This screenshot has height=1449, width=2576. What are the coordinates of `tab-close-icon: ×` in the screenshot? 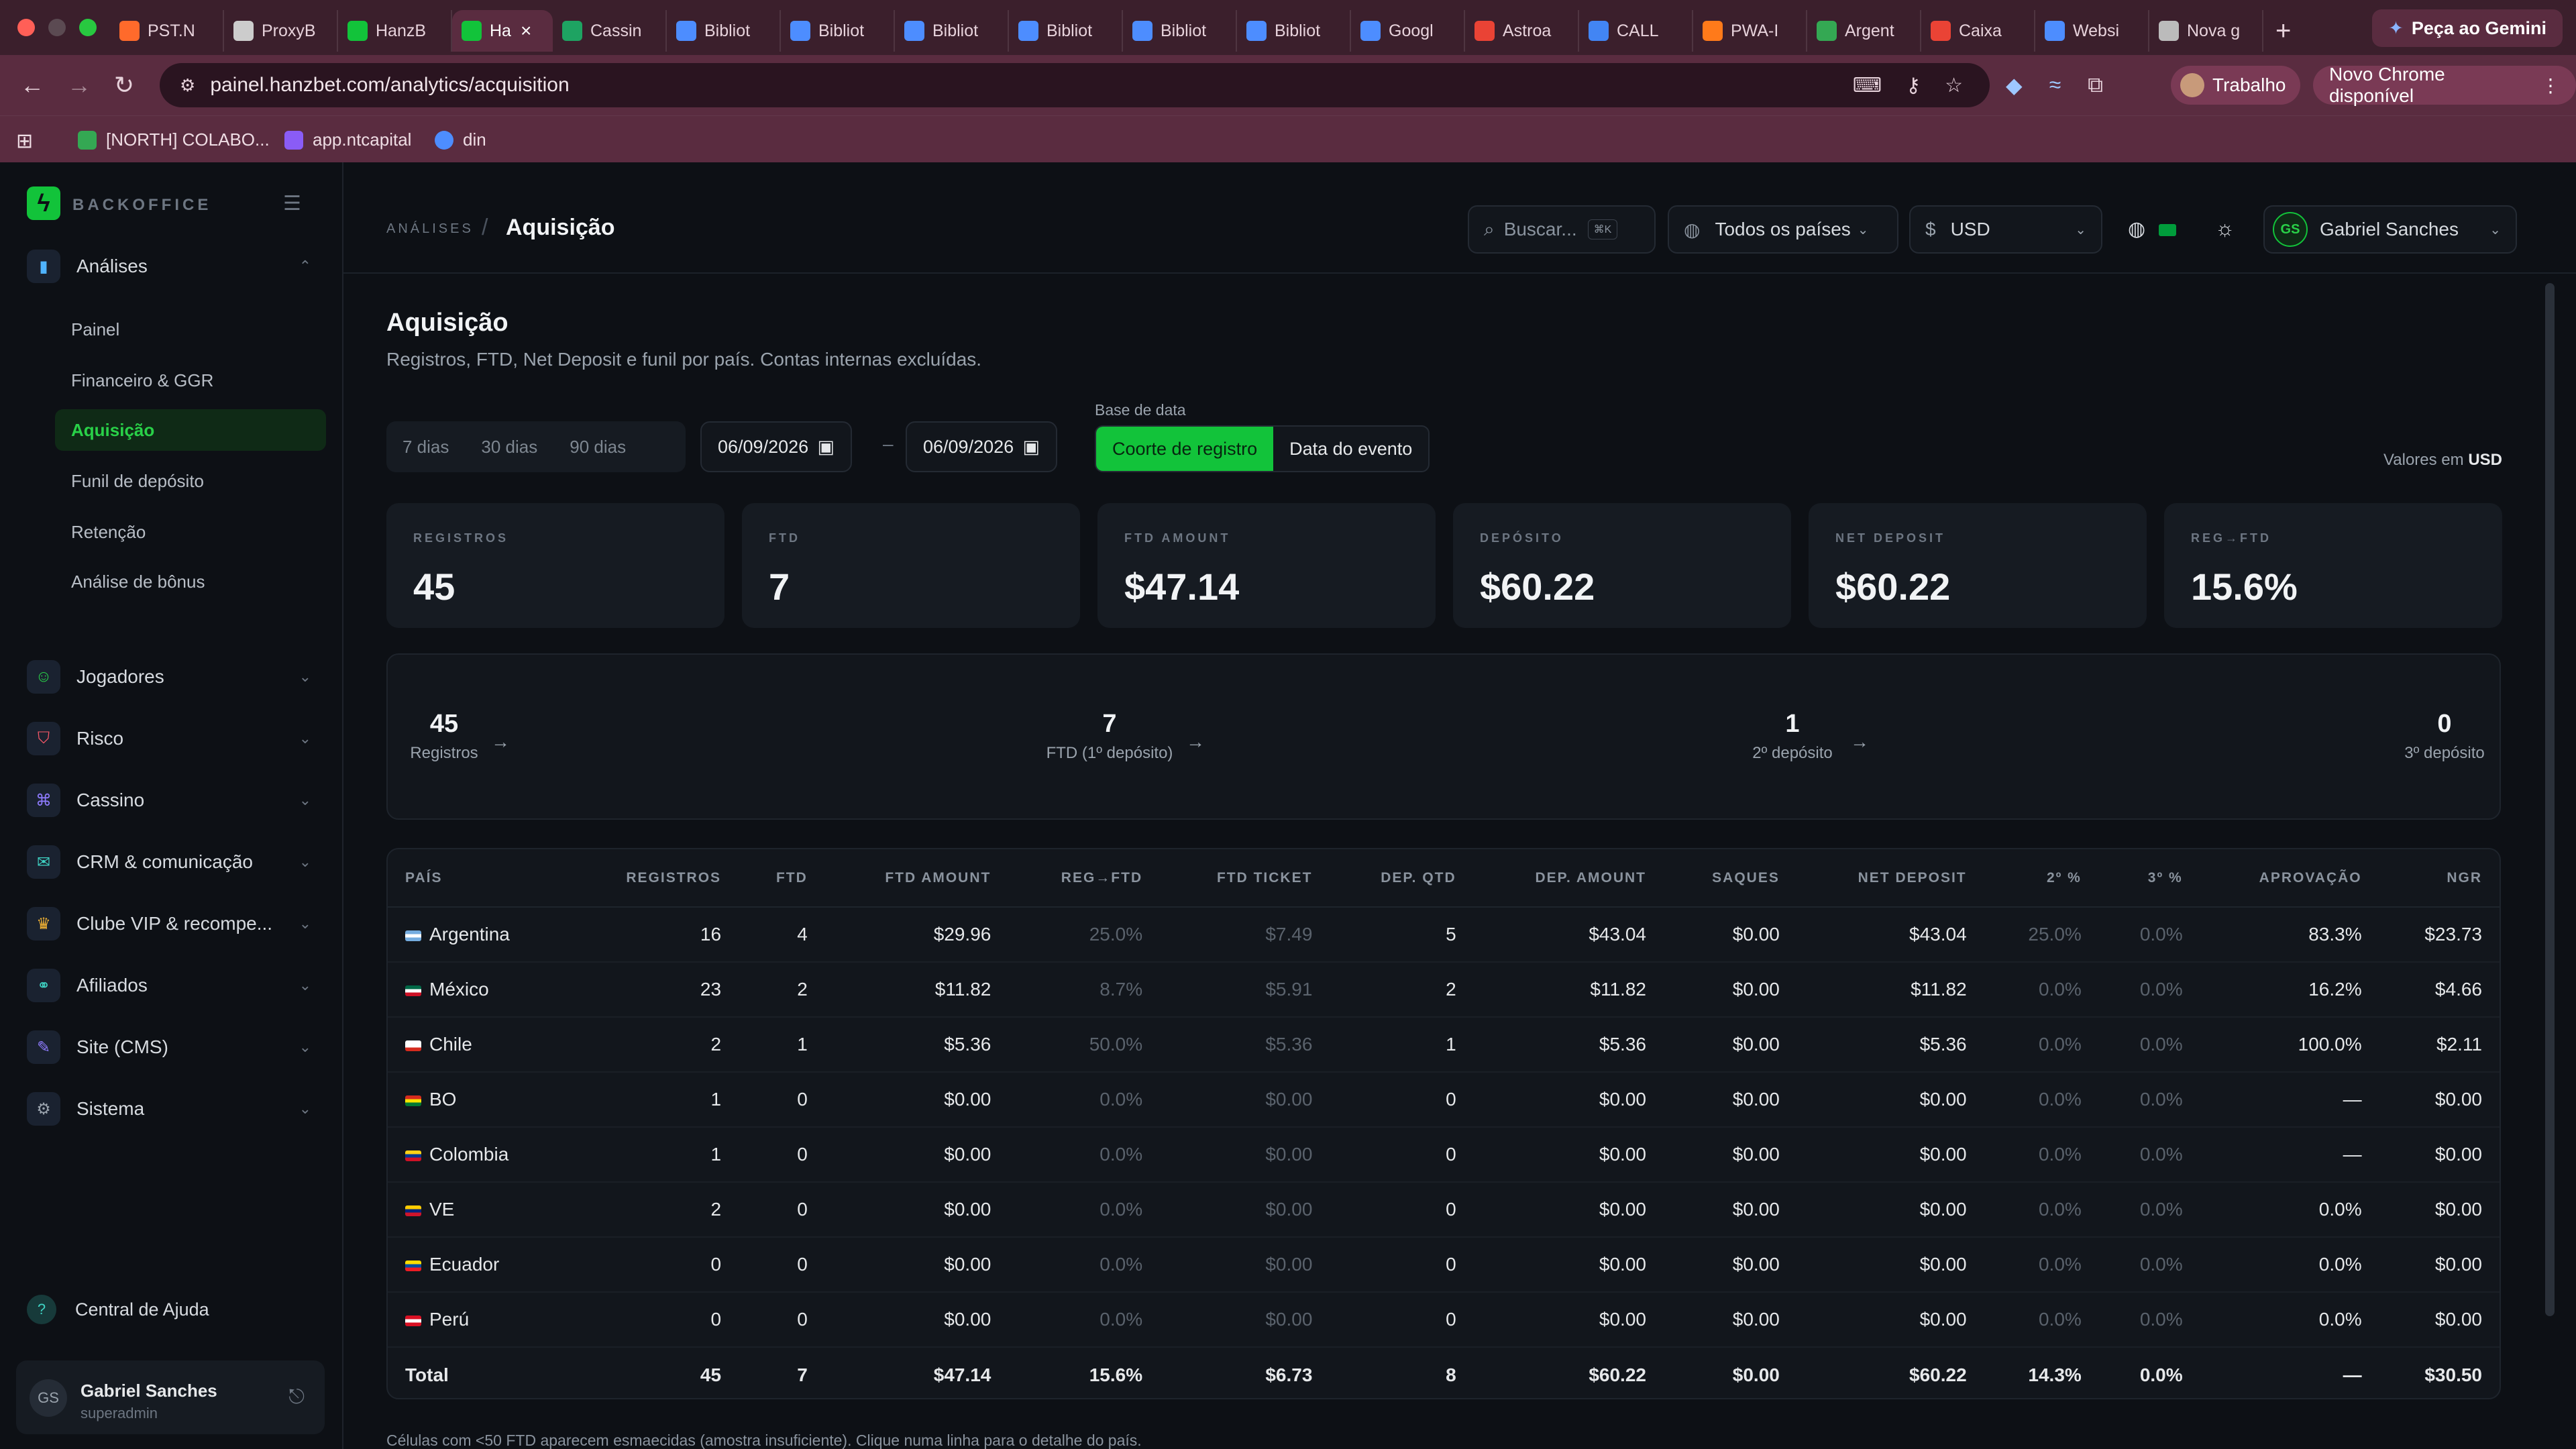 It's located at (526, 31).